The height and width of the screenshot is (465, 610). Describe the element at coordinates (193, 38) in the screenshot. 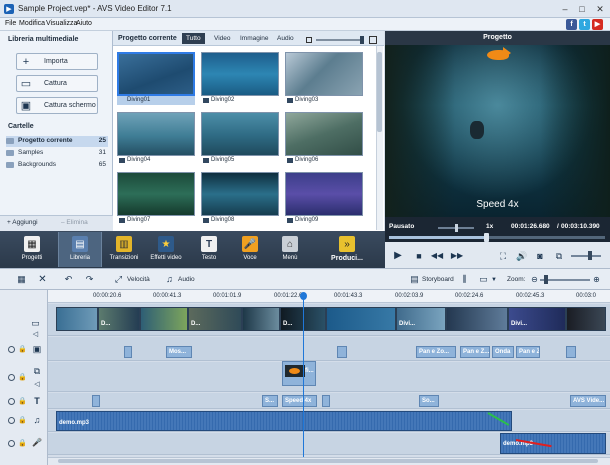

I see `tab-tutto: Tutto` at that location.